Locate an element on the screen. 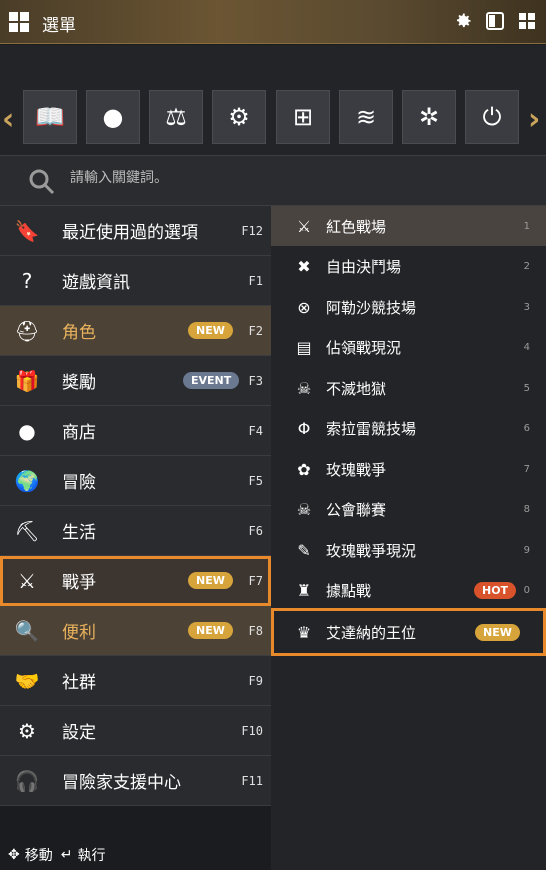 Image resolution: width=546 pixels, height=870 pixels. demon-icon: ☠ is located at coordinates (304, 388).